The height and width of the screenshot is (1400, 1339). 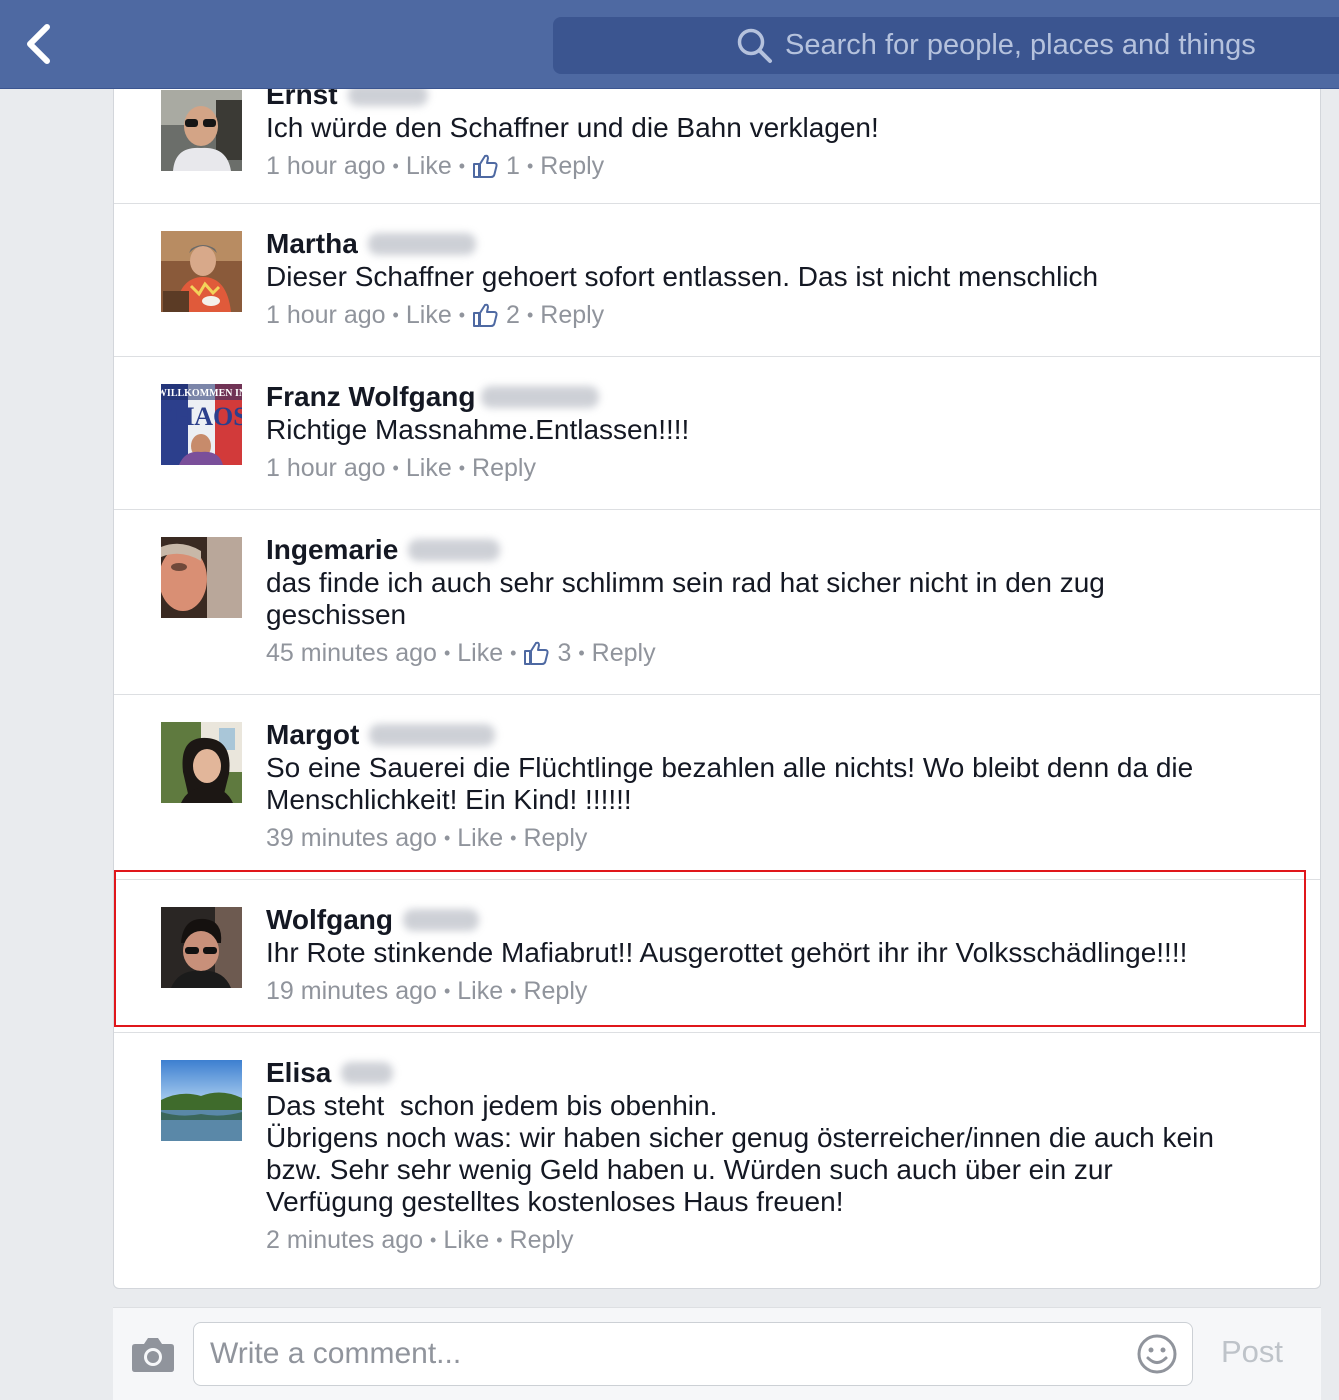 What do you see at coordinates (513, 166) in the screenshot?
I see `like-count-value: 1` at bounding box center [513, 166].